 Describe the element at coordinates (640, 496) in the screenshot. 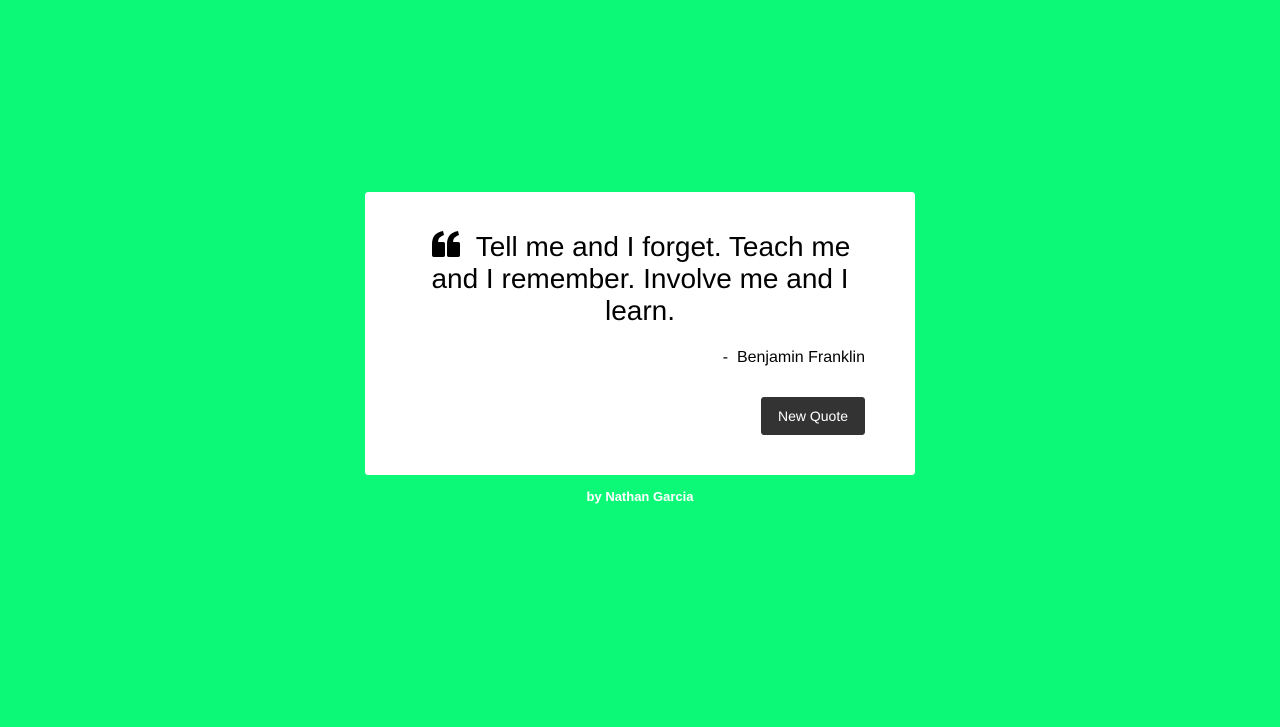

I see `footer-credit: by Nathan Garcia` at that location.